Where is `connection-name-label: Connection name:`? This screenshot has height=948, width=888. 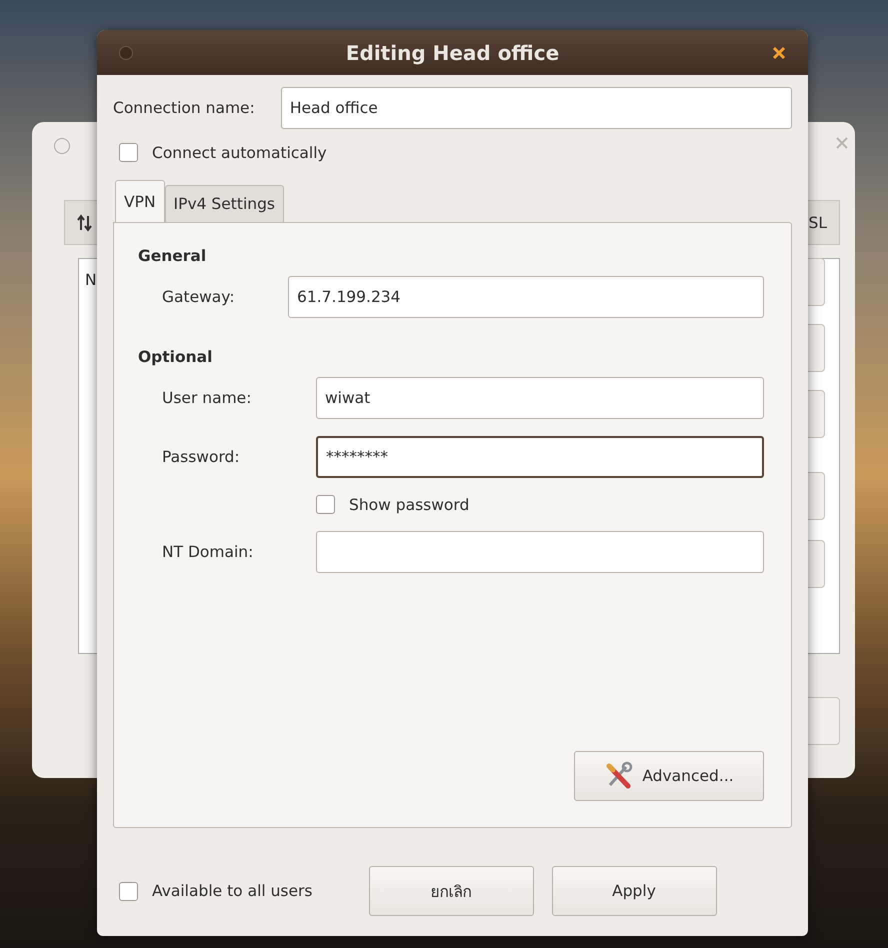 connection-name-label: Connection name: is located at coordinates (184, 108).